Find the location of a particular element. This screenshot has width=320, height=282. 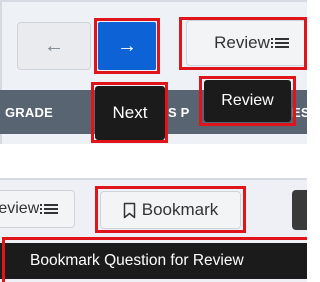

header-strip-fragment: S P is located at coordinates (179, 112).